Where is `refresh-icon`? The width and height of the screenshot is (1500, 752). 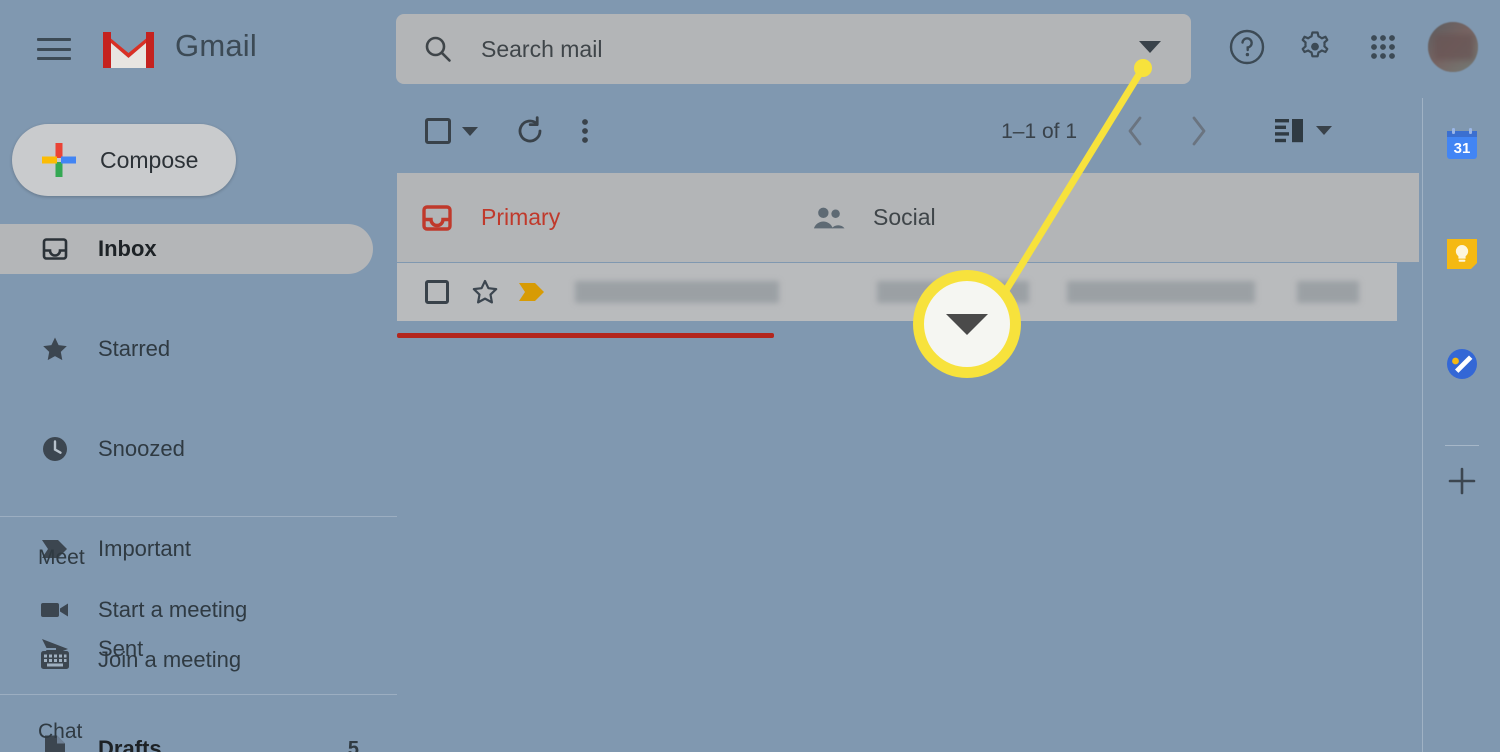
refresh-icon is located at coordinates (530, 129).